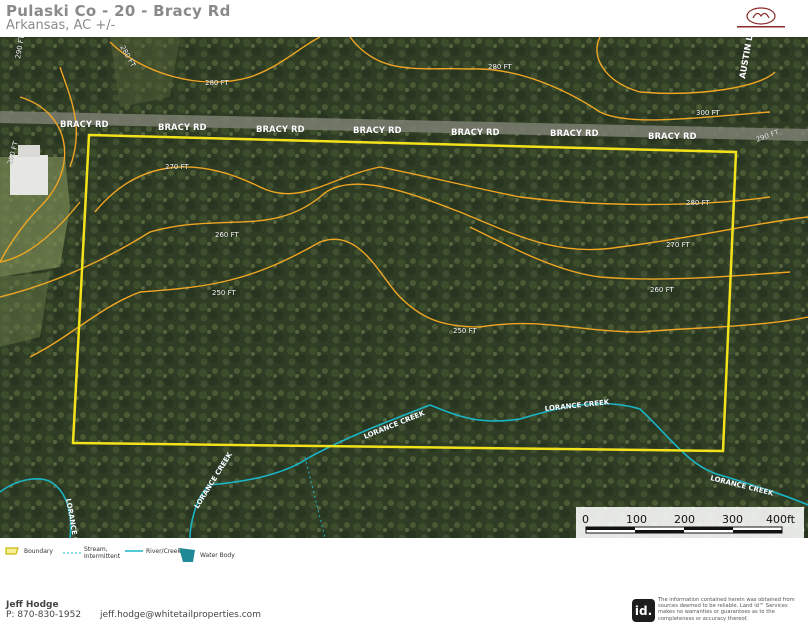  What do you see at coordinates (72, 553) in the screenshot?
I see `stream-swatch-icon` at bounding box center [72, 553].